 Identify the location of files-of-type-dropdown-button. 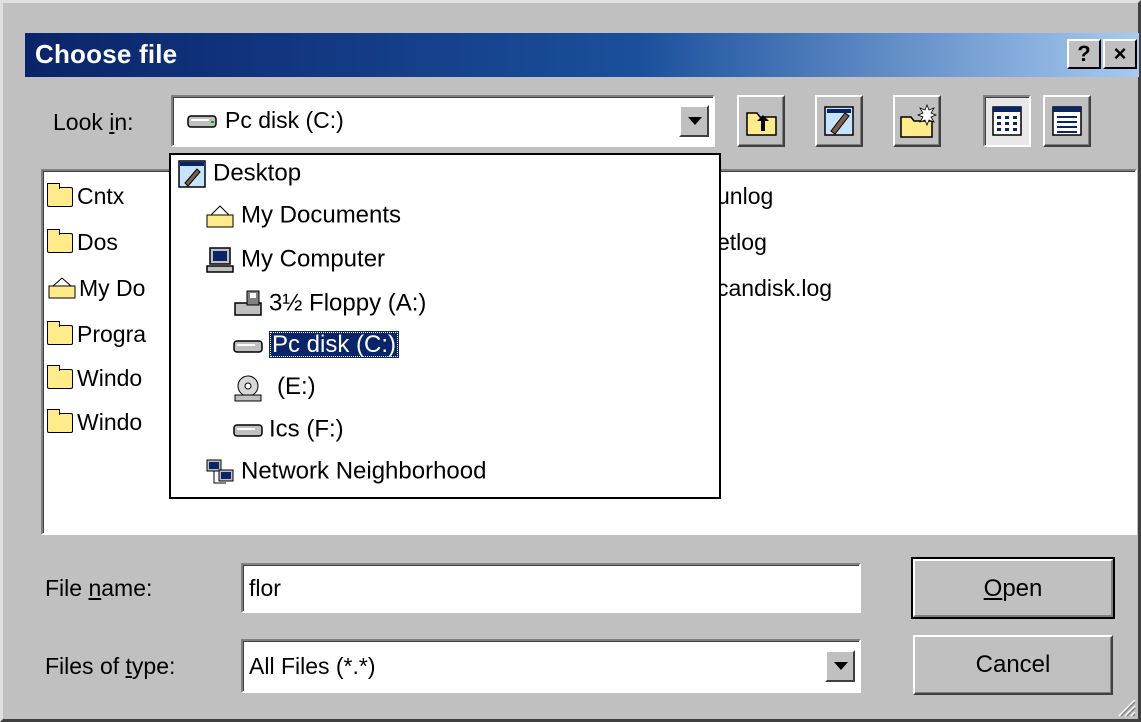
(840, 666).